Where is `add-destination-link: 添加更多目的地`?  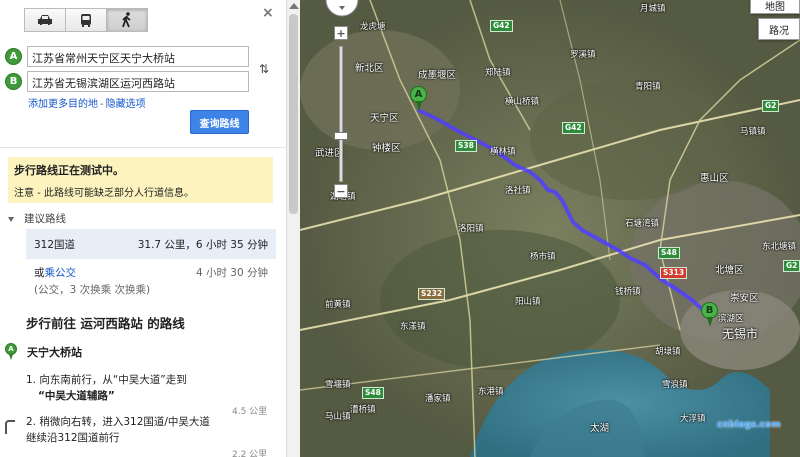 add-destination-link: 添加更多目的地 is located at coordinates (63, 104).